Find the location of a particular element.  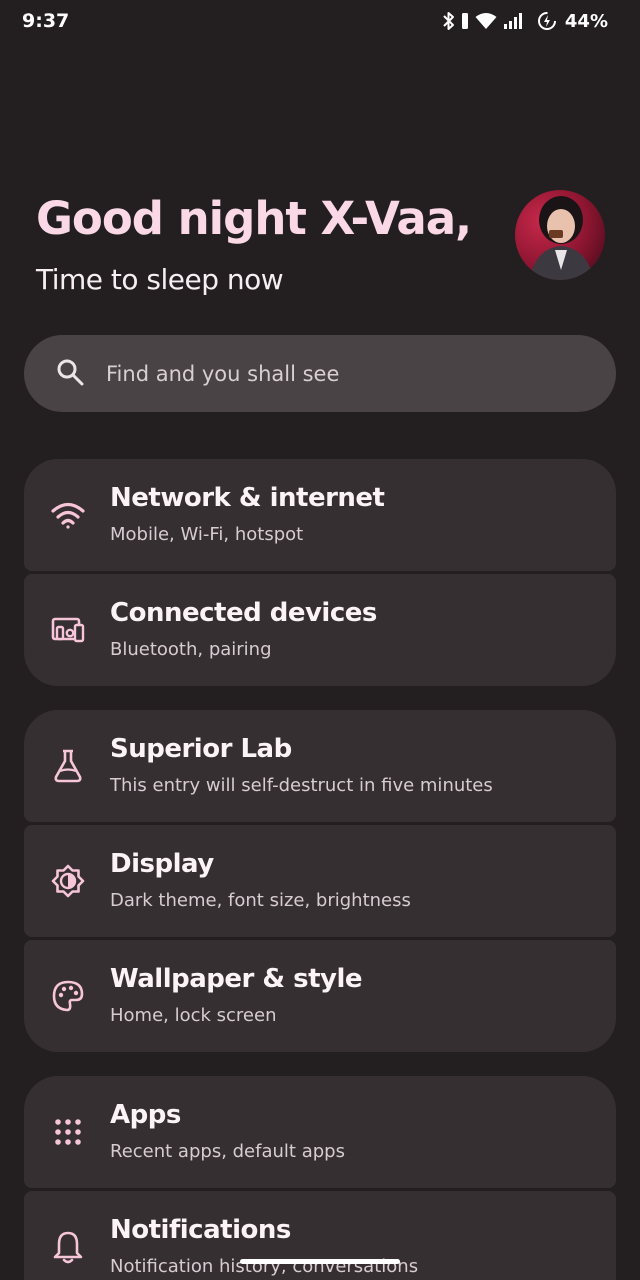

settings-item-subtitle: Dark theme, font size, brightness is located at coordinates (260, 900).